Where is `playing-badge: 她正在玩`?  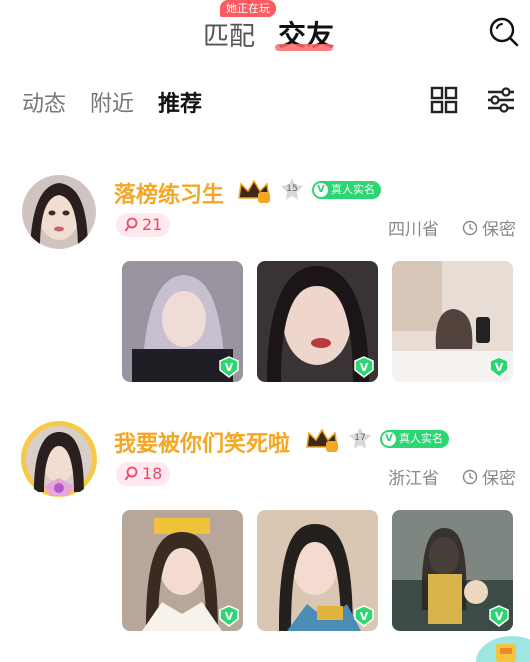 playing-badge: 她正在玩 is located at coordinates (248, 8).